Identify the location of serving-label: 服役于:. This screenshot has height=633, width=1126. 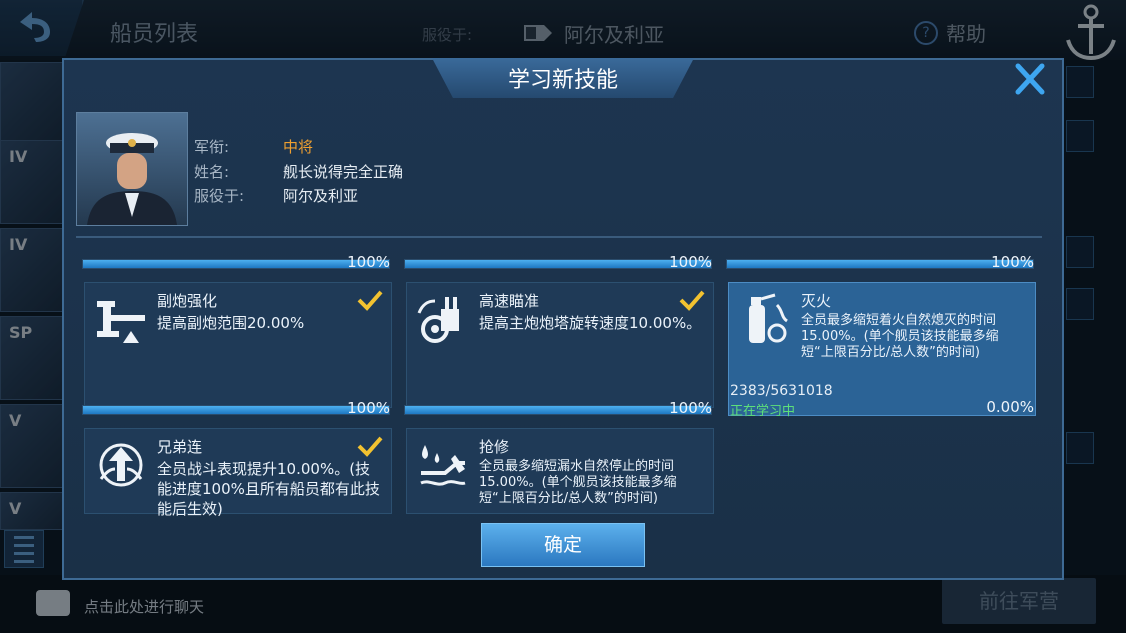
(219, 196).